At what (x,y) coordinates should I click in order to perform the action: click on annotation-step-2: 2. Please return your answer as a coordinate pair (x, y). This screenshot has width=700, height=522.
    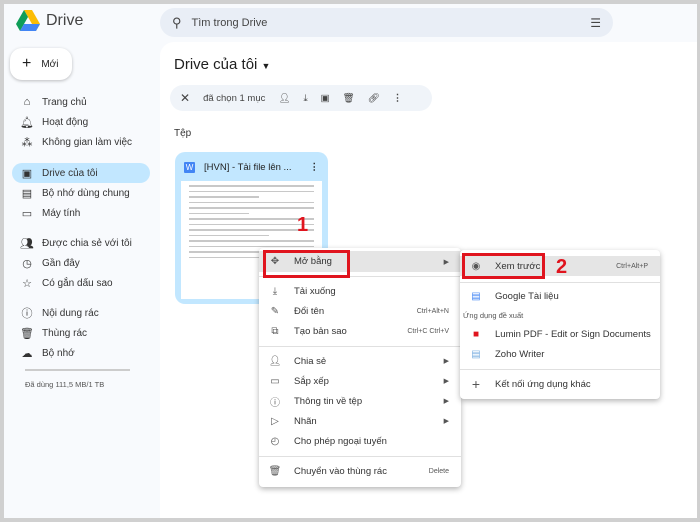
    Looking at the image, I should click on (562, 267).